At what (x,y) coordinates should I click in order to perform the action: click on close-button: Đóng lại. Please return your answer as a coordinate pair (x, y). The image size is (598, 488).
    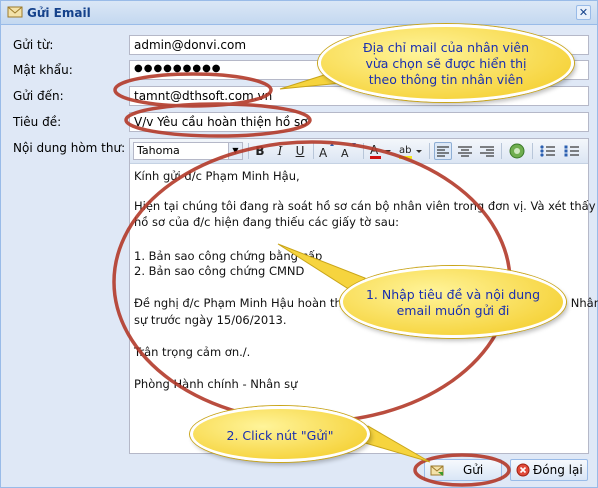
    Looking at the image, I should click on (549, 470).